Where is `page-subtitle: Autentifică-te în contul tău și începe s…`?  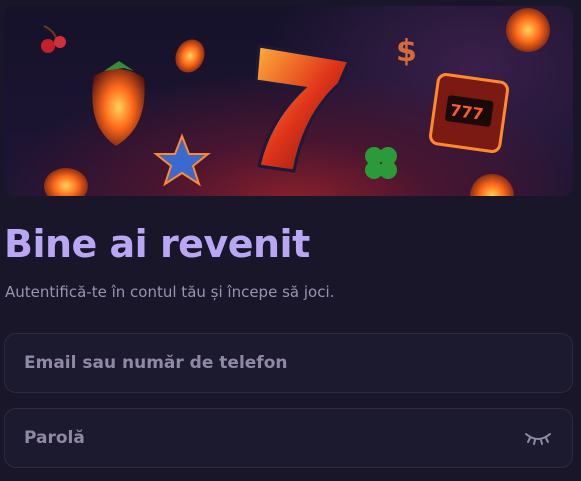 page-subtitle: Autentifică-te în contul tău și începe s… is located at coordinates (170, 292).